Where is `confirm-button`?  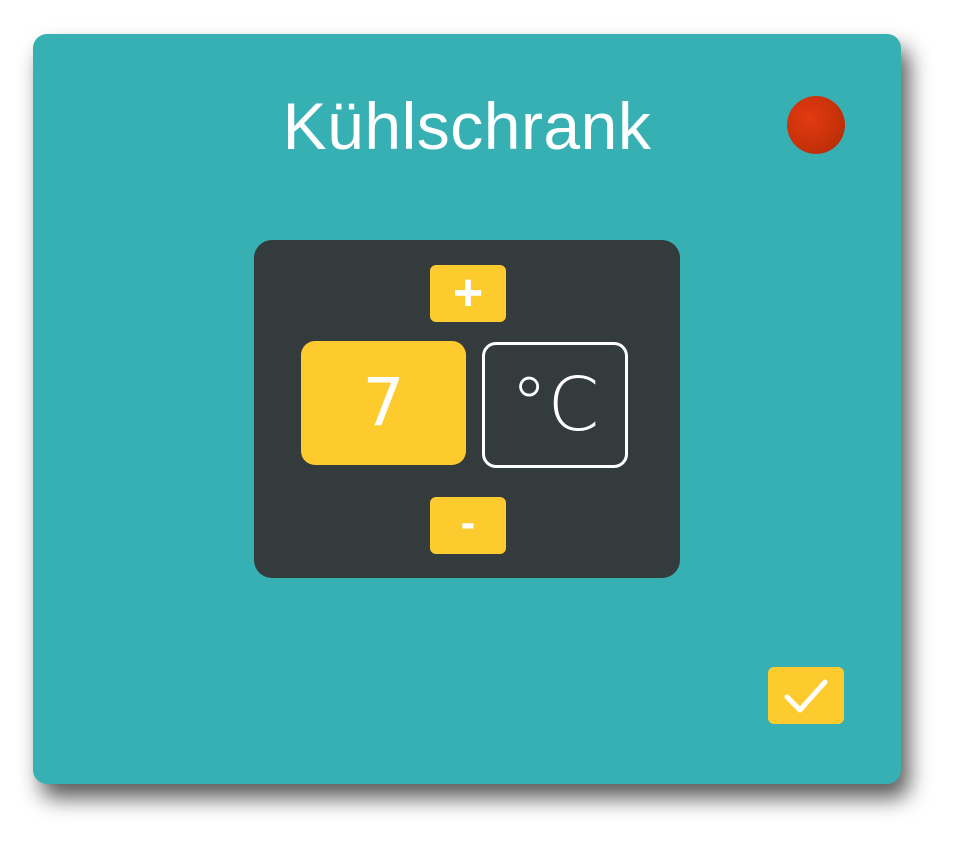 confirm-button is located at coordinates (806, 695).